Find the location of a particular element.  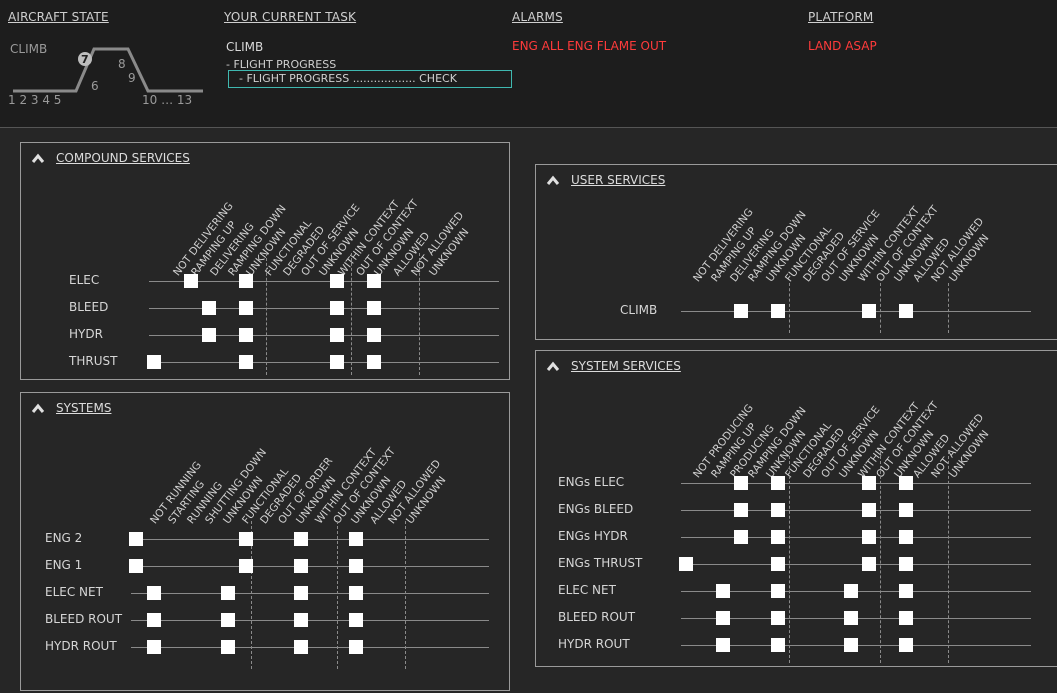

systems-row-label: ENG 1 is located at coordinates (64, 565).